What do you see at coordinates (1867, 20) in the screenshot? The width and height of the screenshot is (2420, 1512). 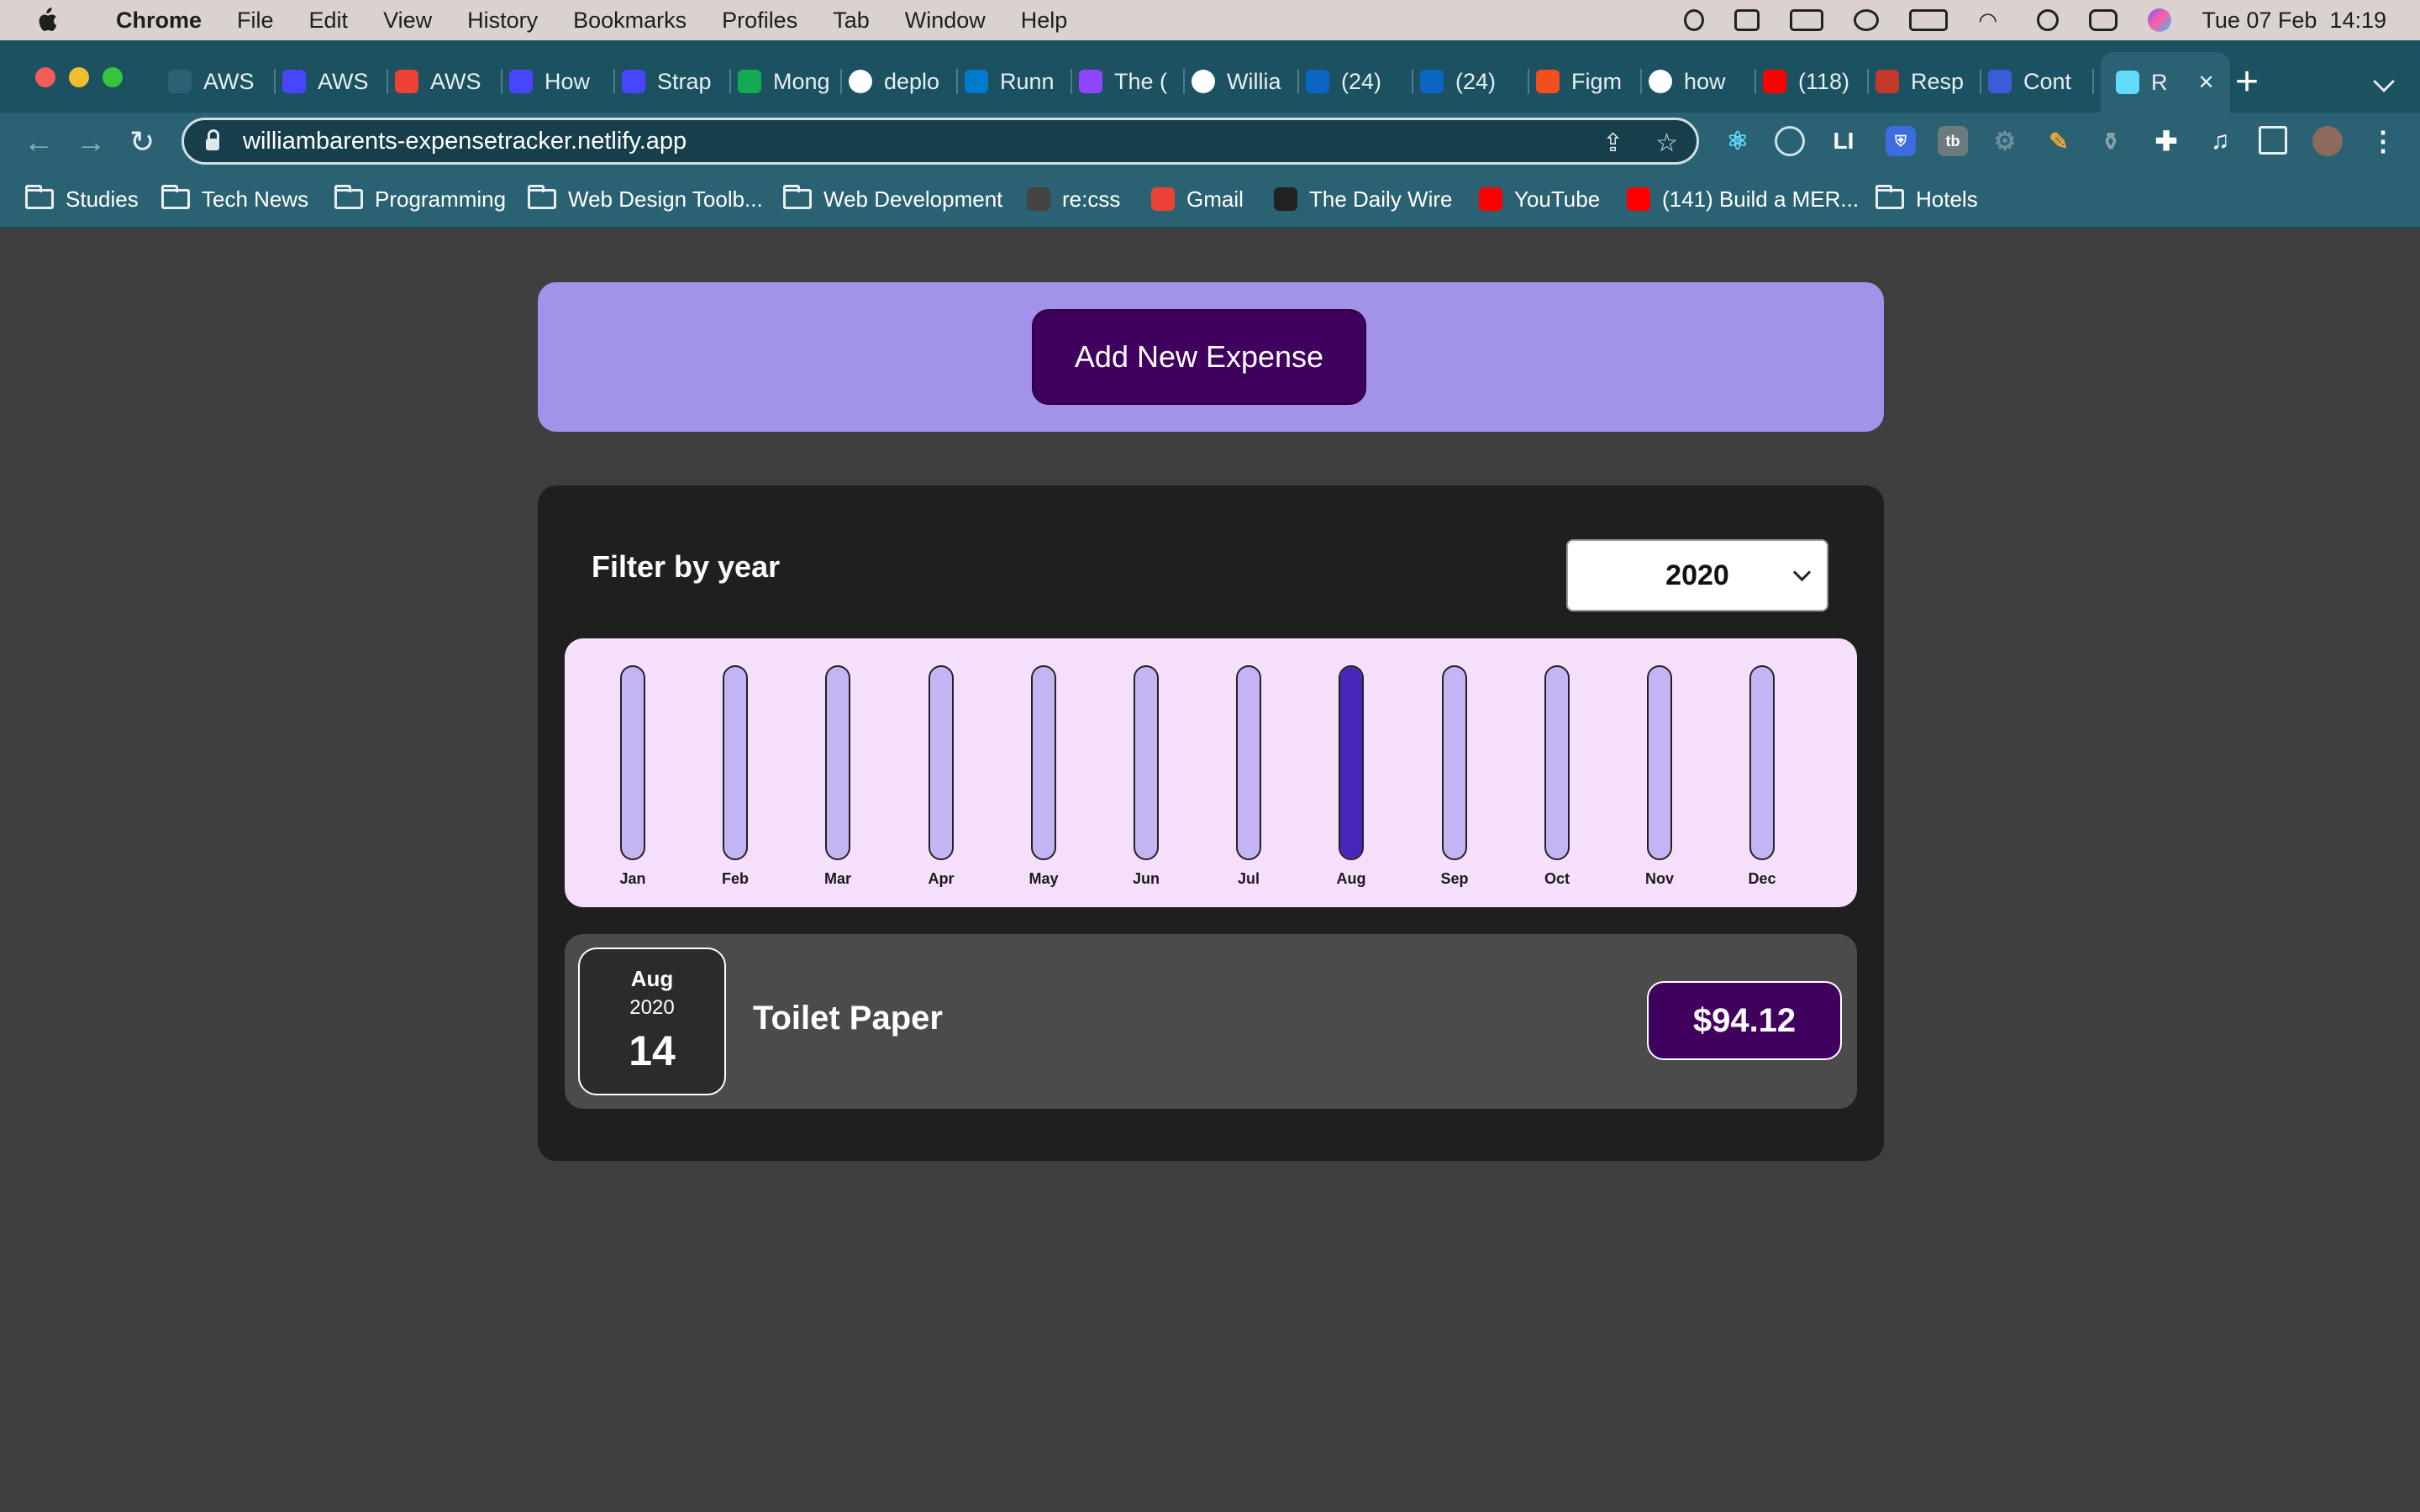 I see `play-icon` at bounding box center [1867, 20].